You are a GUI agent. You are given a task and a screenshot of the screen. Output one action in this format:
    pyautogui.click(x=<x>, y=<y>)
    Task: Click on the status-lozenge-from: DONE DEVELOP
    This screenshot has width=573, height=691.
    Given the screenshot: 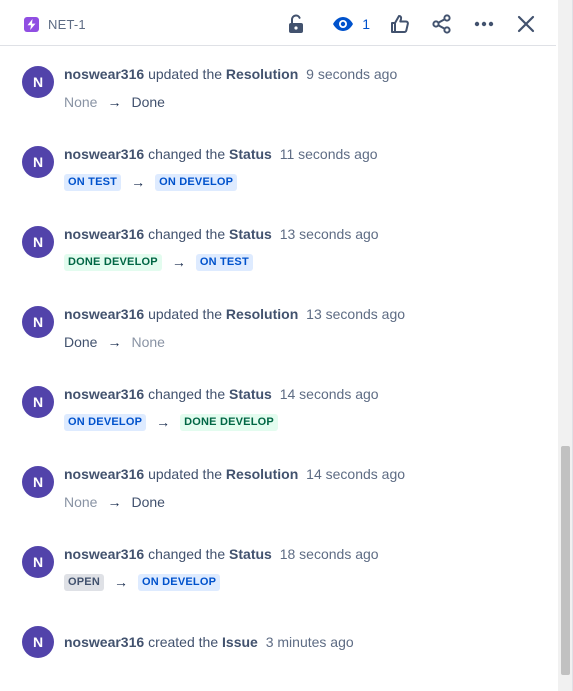 What is the action you would take?
    pyautogui.click(x=113, y=262)
    